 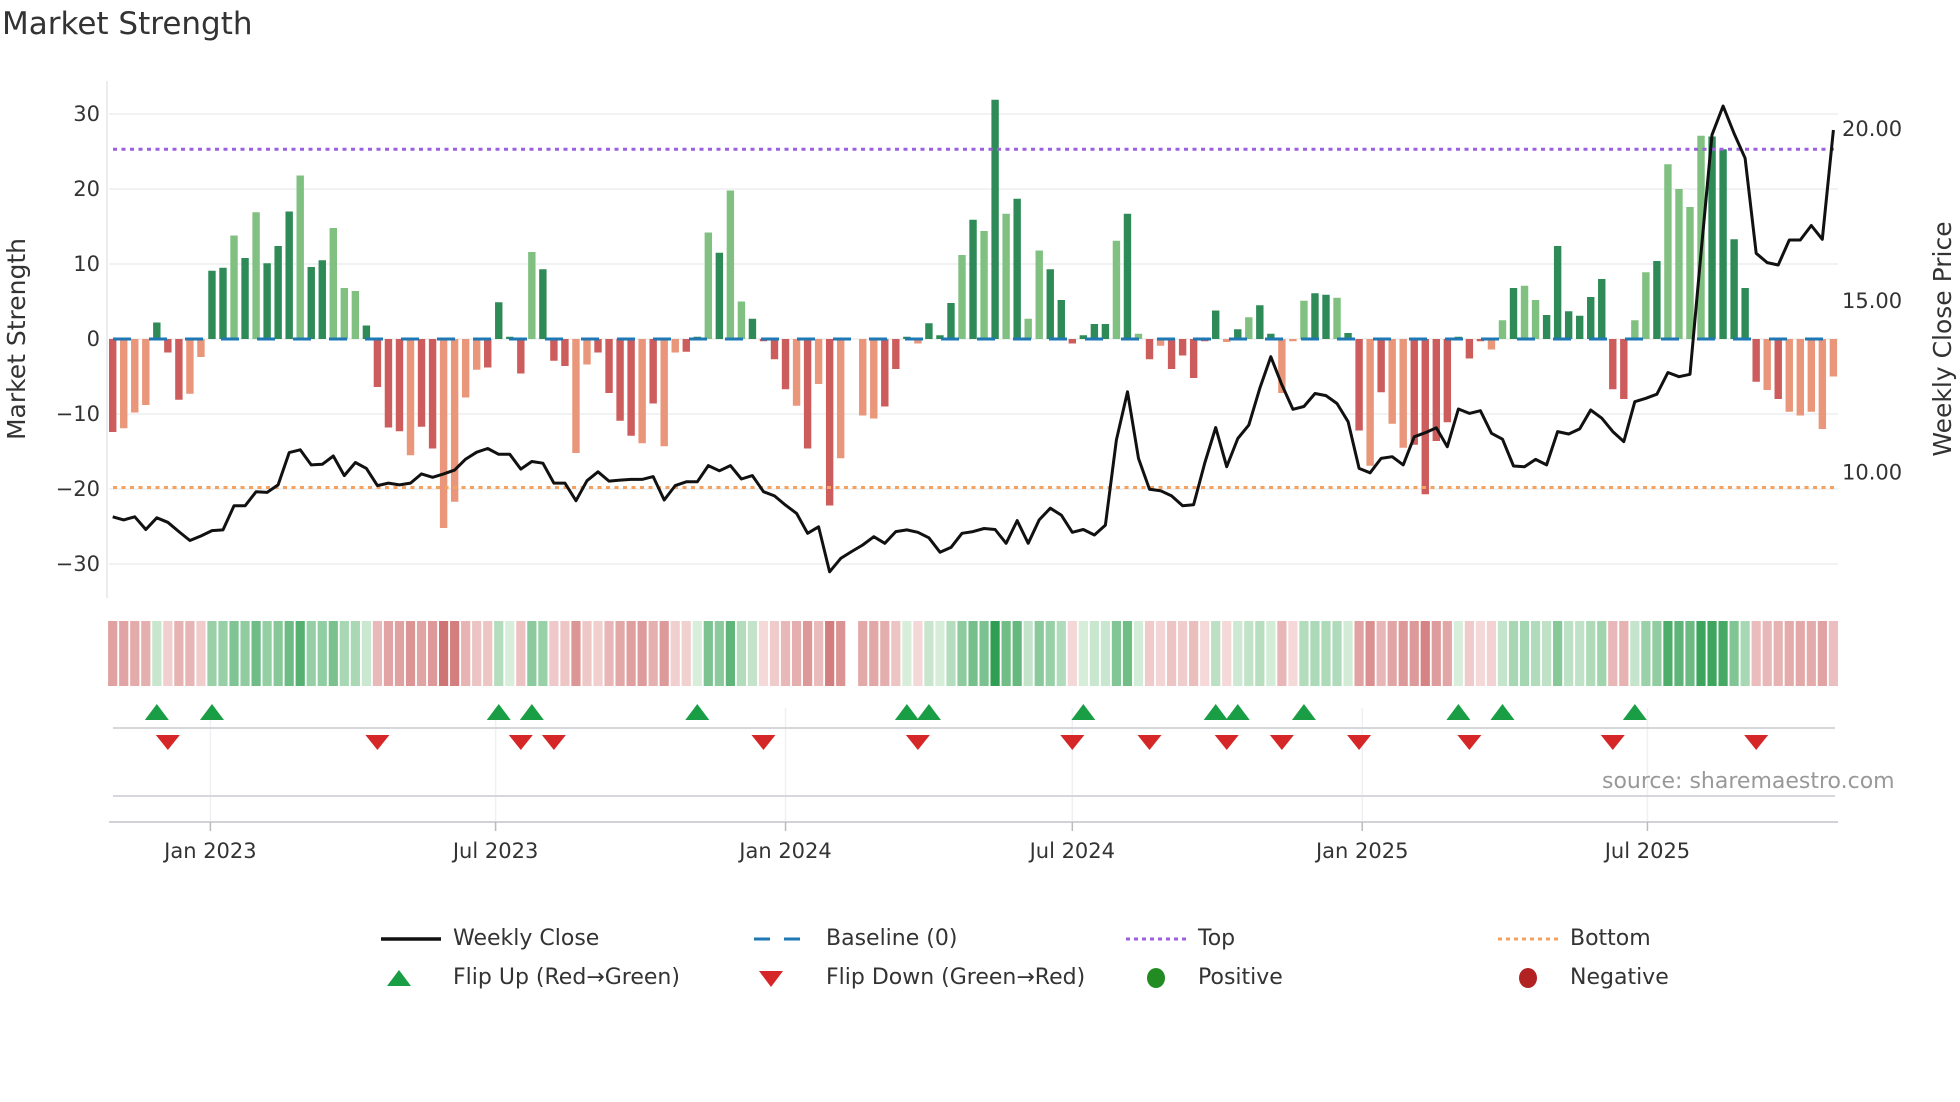 I want to click on y-axis-label: Market Strength, so click(x=16, y=339).